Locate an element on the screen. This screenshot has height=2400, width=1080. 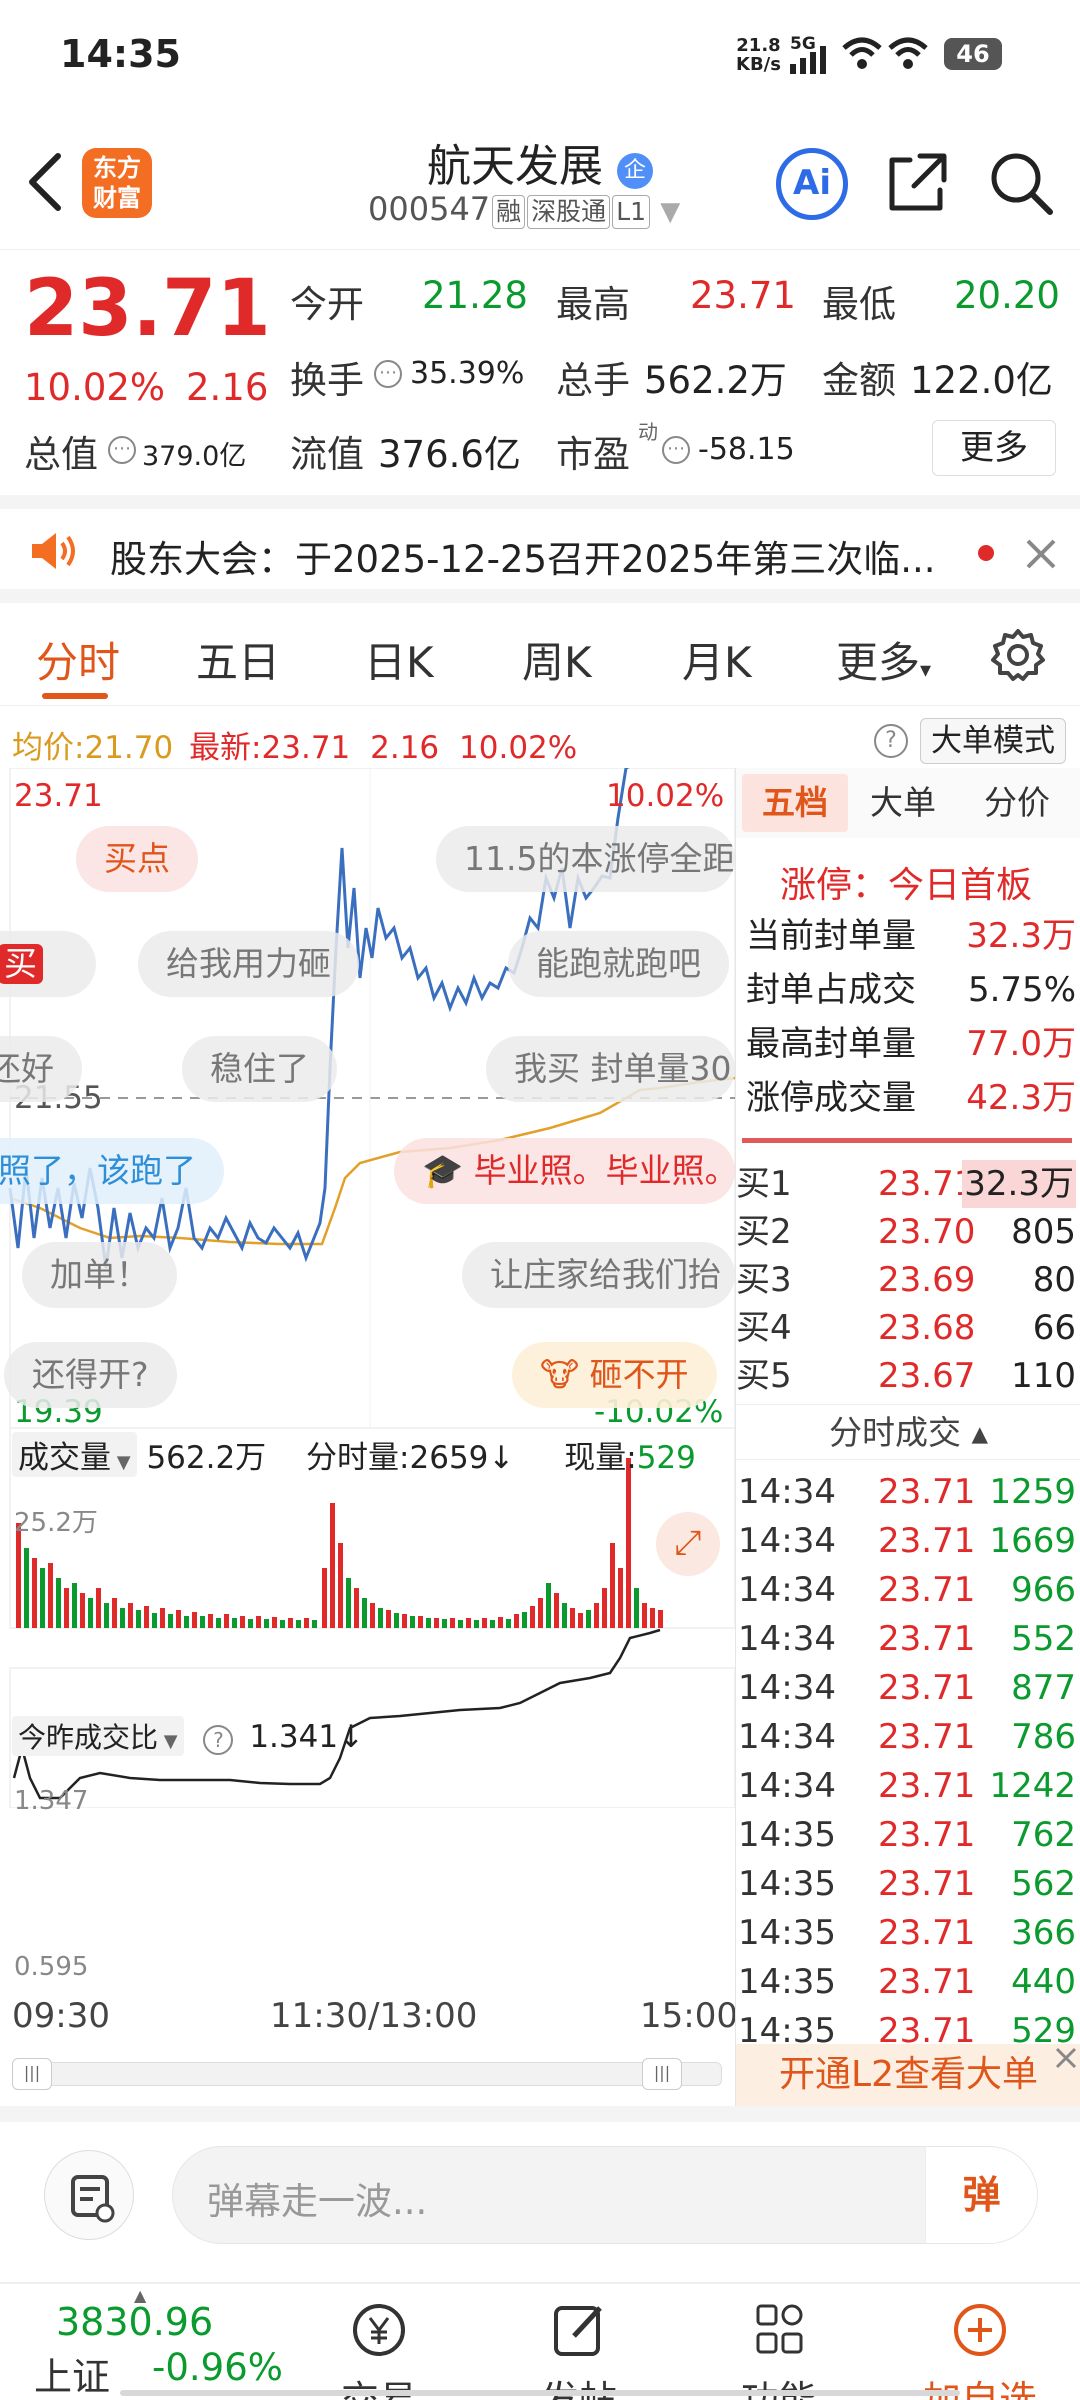
danmaku-input: 弹幕走一波... 弹 is located at coordinates (605, 2195).